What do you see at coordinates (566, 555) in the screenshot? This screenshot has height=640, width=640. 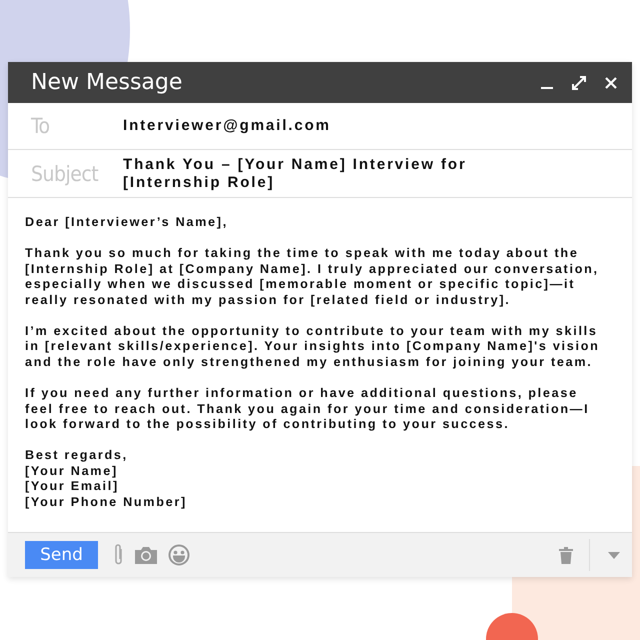 I see `trash-icon` at bounding box center [566, 555].